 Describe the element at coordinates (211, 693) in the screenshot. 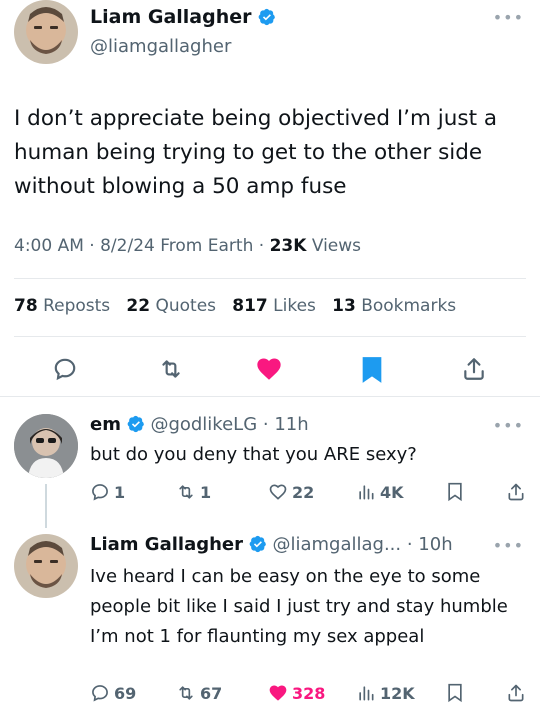

I see `repost-count: 67` at that location.